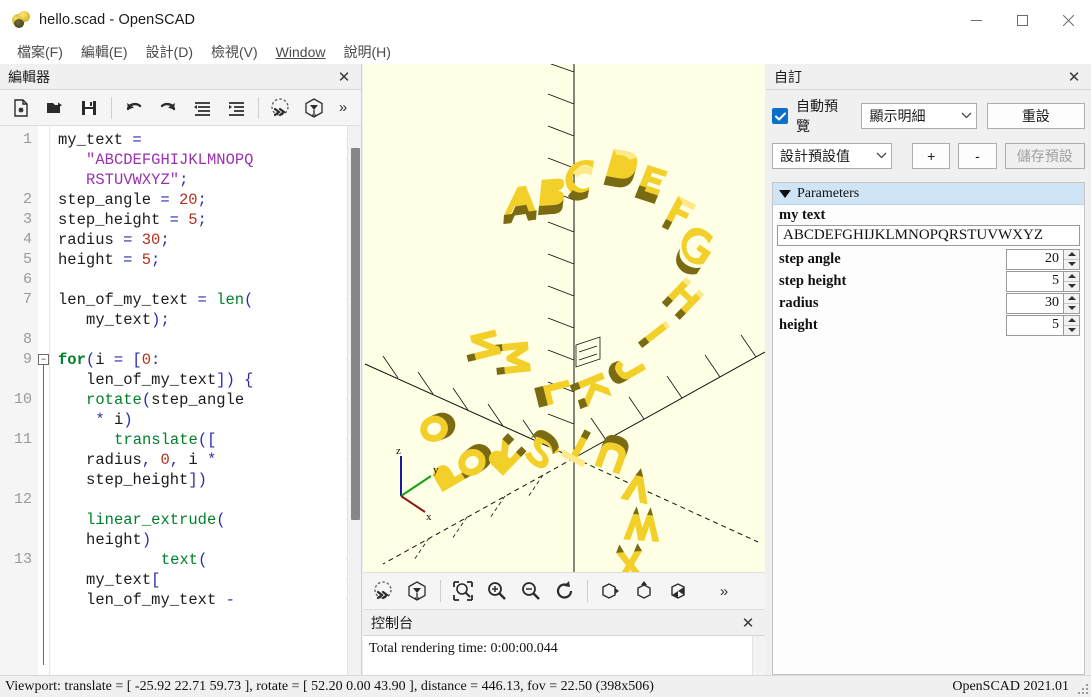 The width and height of the screenshot is (1091, 697). Describe the element at coordinates (234, 52) in the screenshot. I see `menu-view: 檢視(V)` at that location.